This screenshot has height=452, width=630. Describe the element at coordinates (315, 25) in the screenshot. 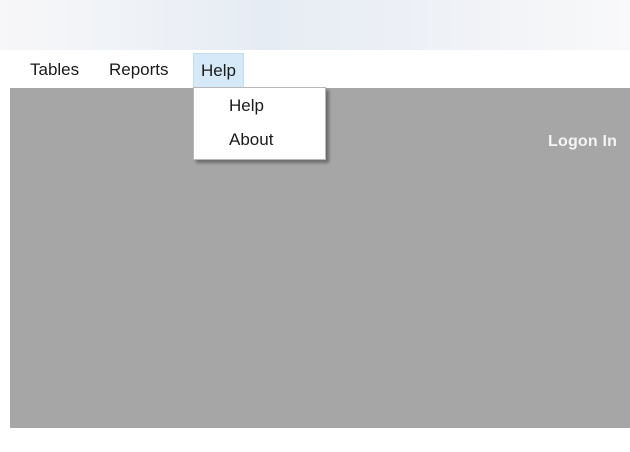

I see `title-bar` at that location.